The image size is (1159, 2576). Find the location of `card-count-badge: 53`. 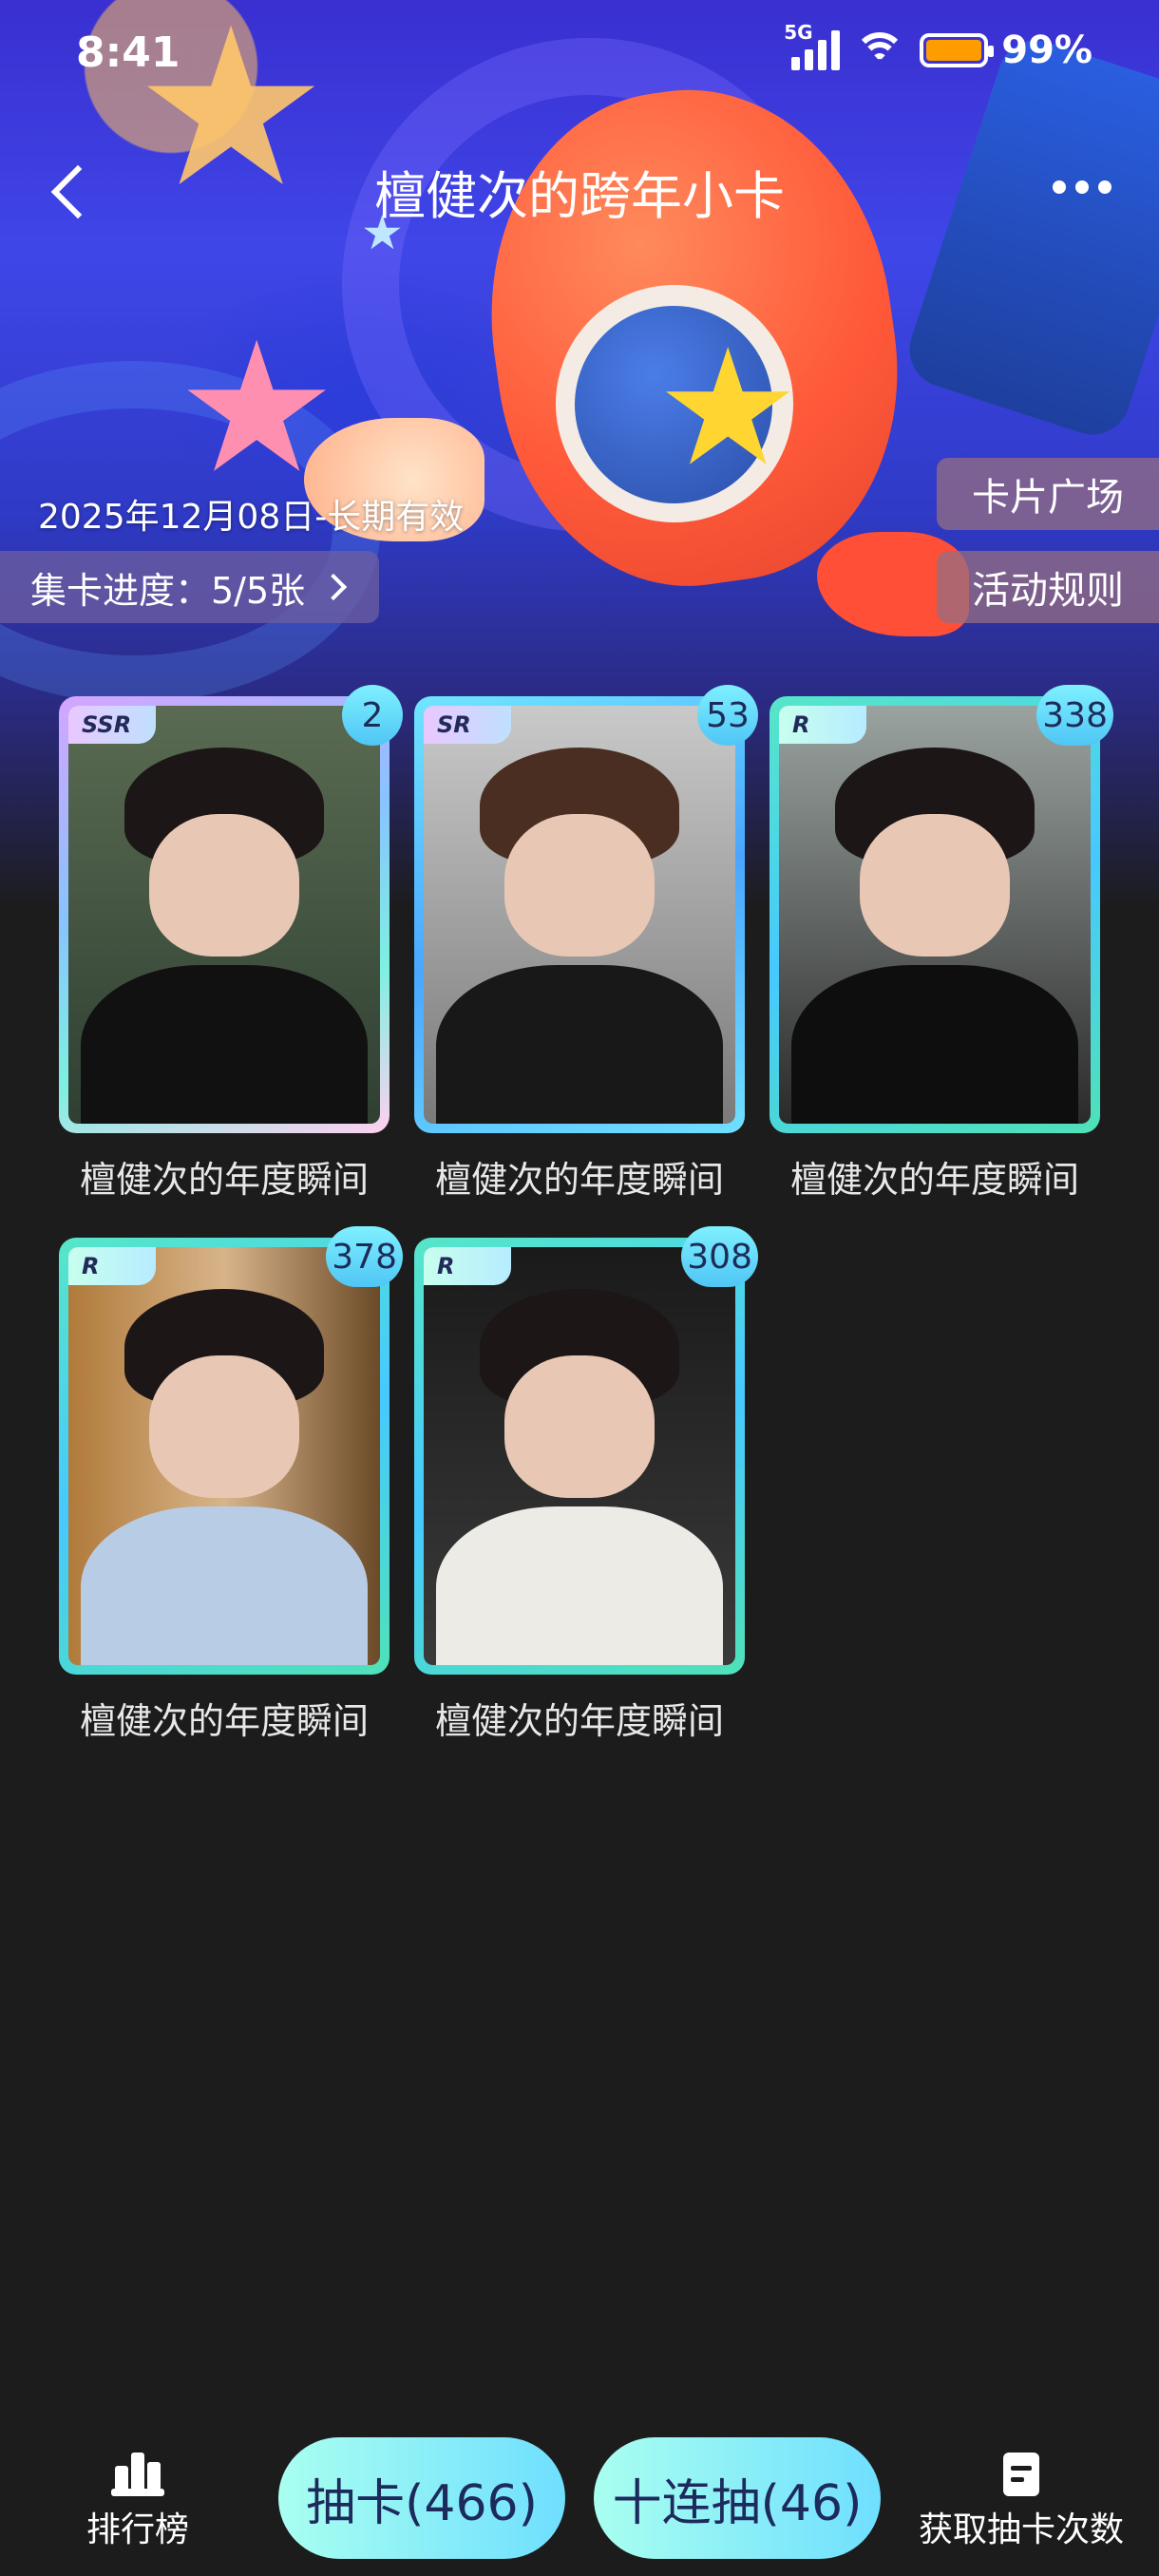

card-count-badge: 53 is located at coordinates (727, 715).